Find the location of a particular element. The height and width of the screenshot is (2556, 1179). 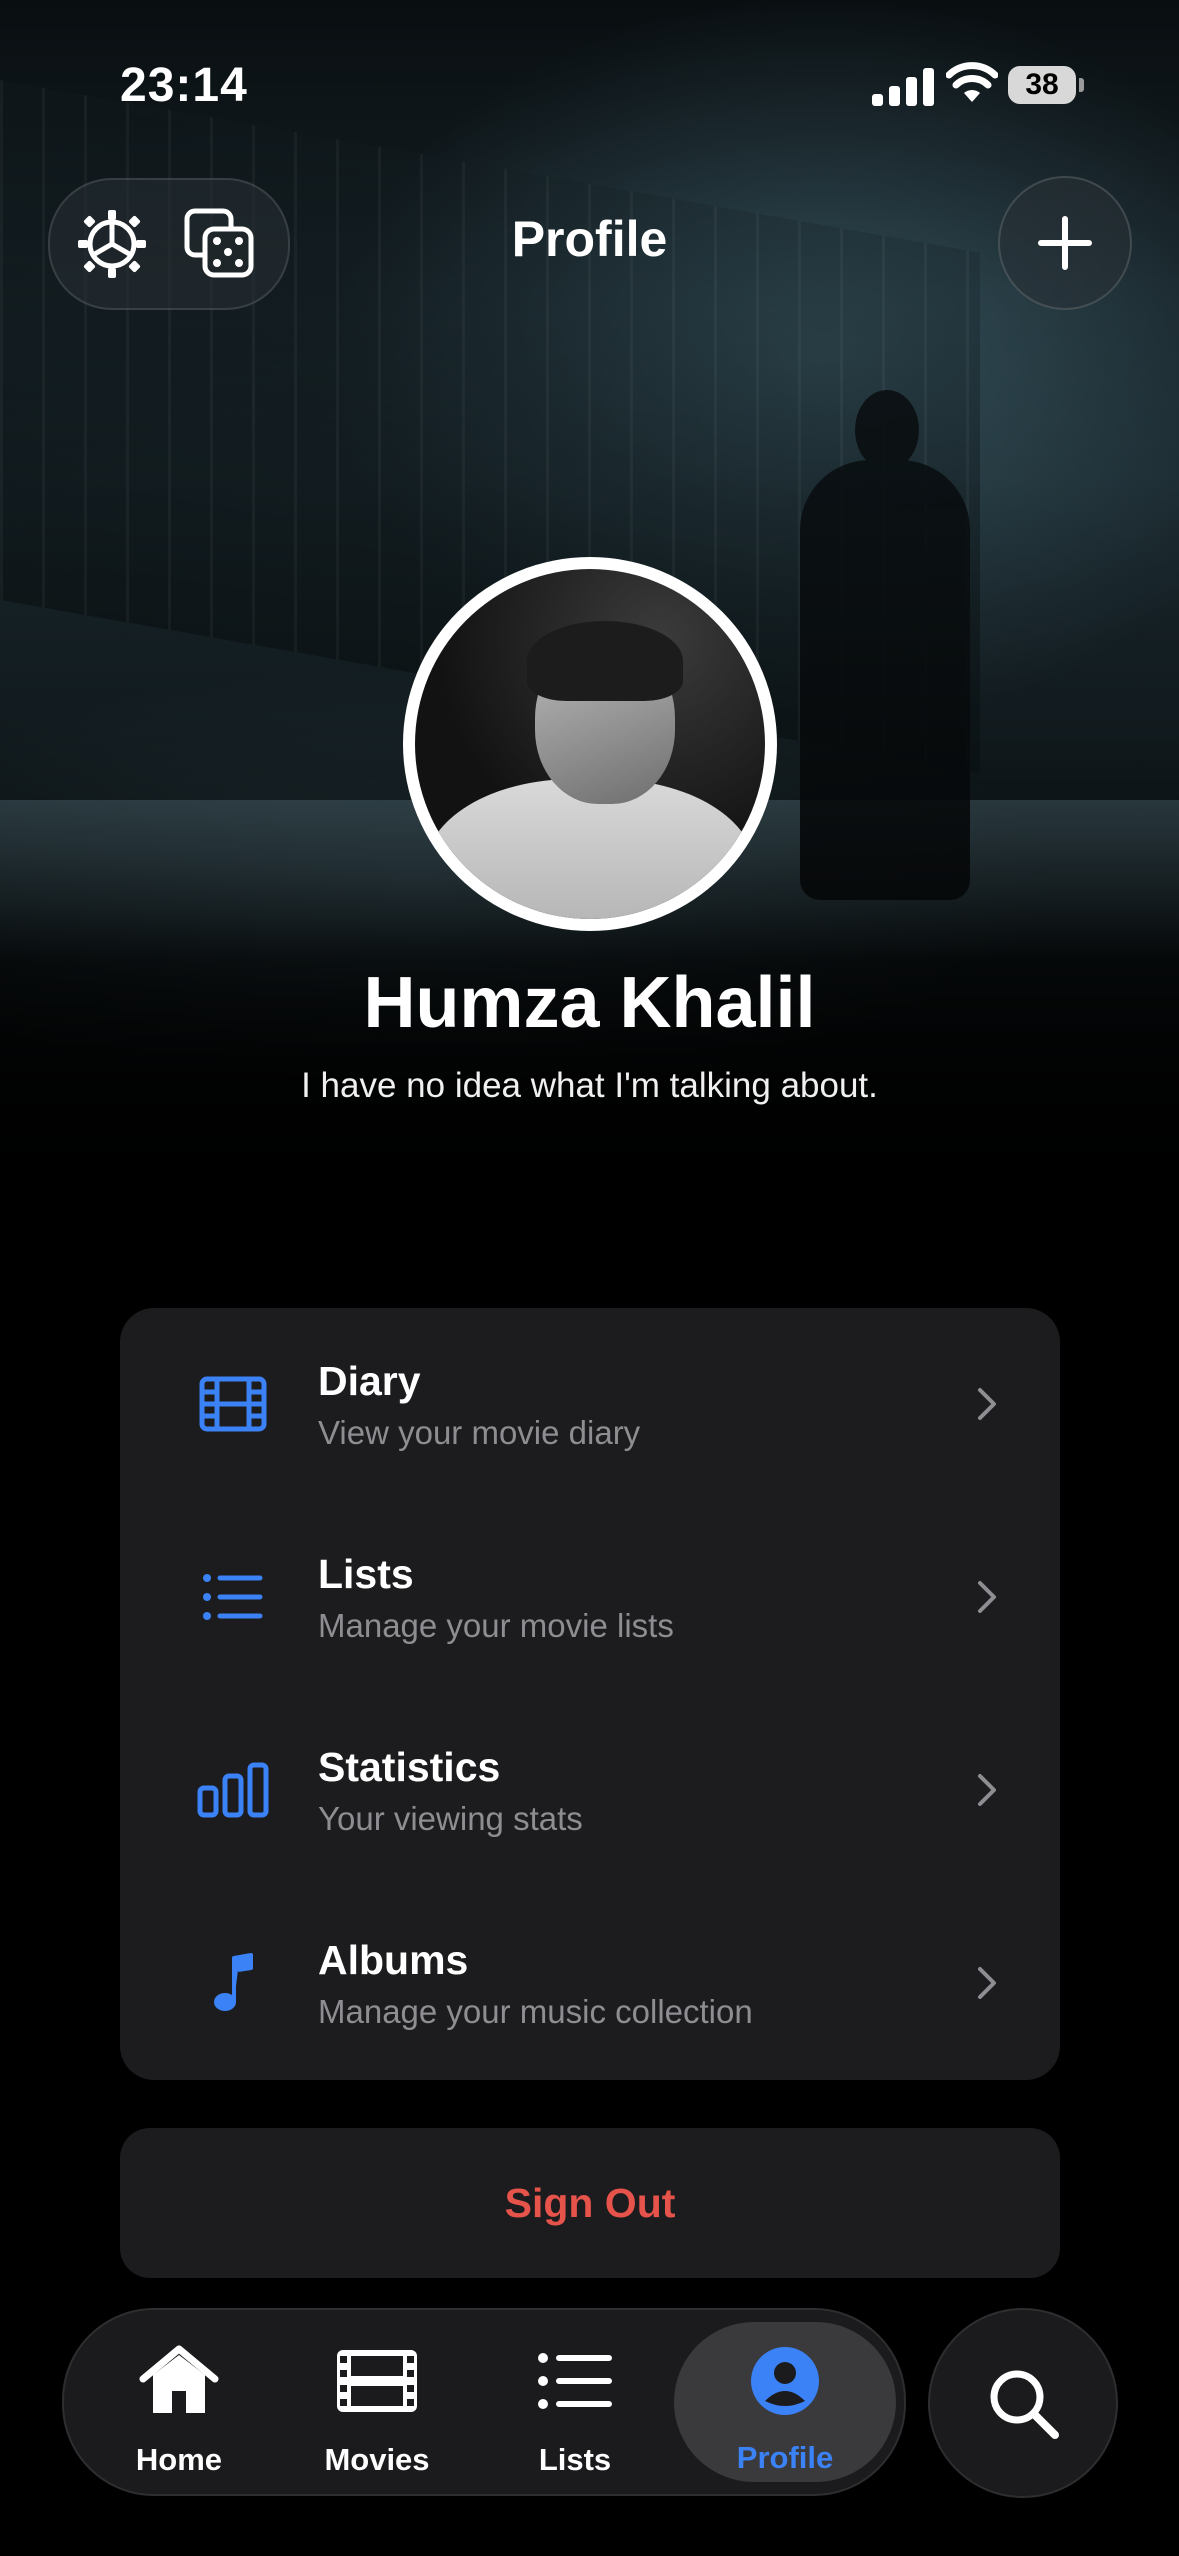

tab-label: Profile is located at coordinates (785, 2457).